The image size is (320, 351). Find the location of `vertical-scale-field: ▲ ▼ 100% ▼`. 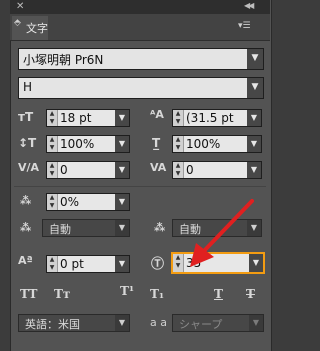

vertical-scale-field: ▲ ▼ 100% ▼ is located at coordinates (88, 144).